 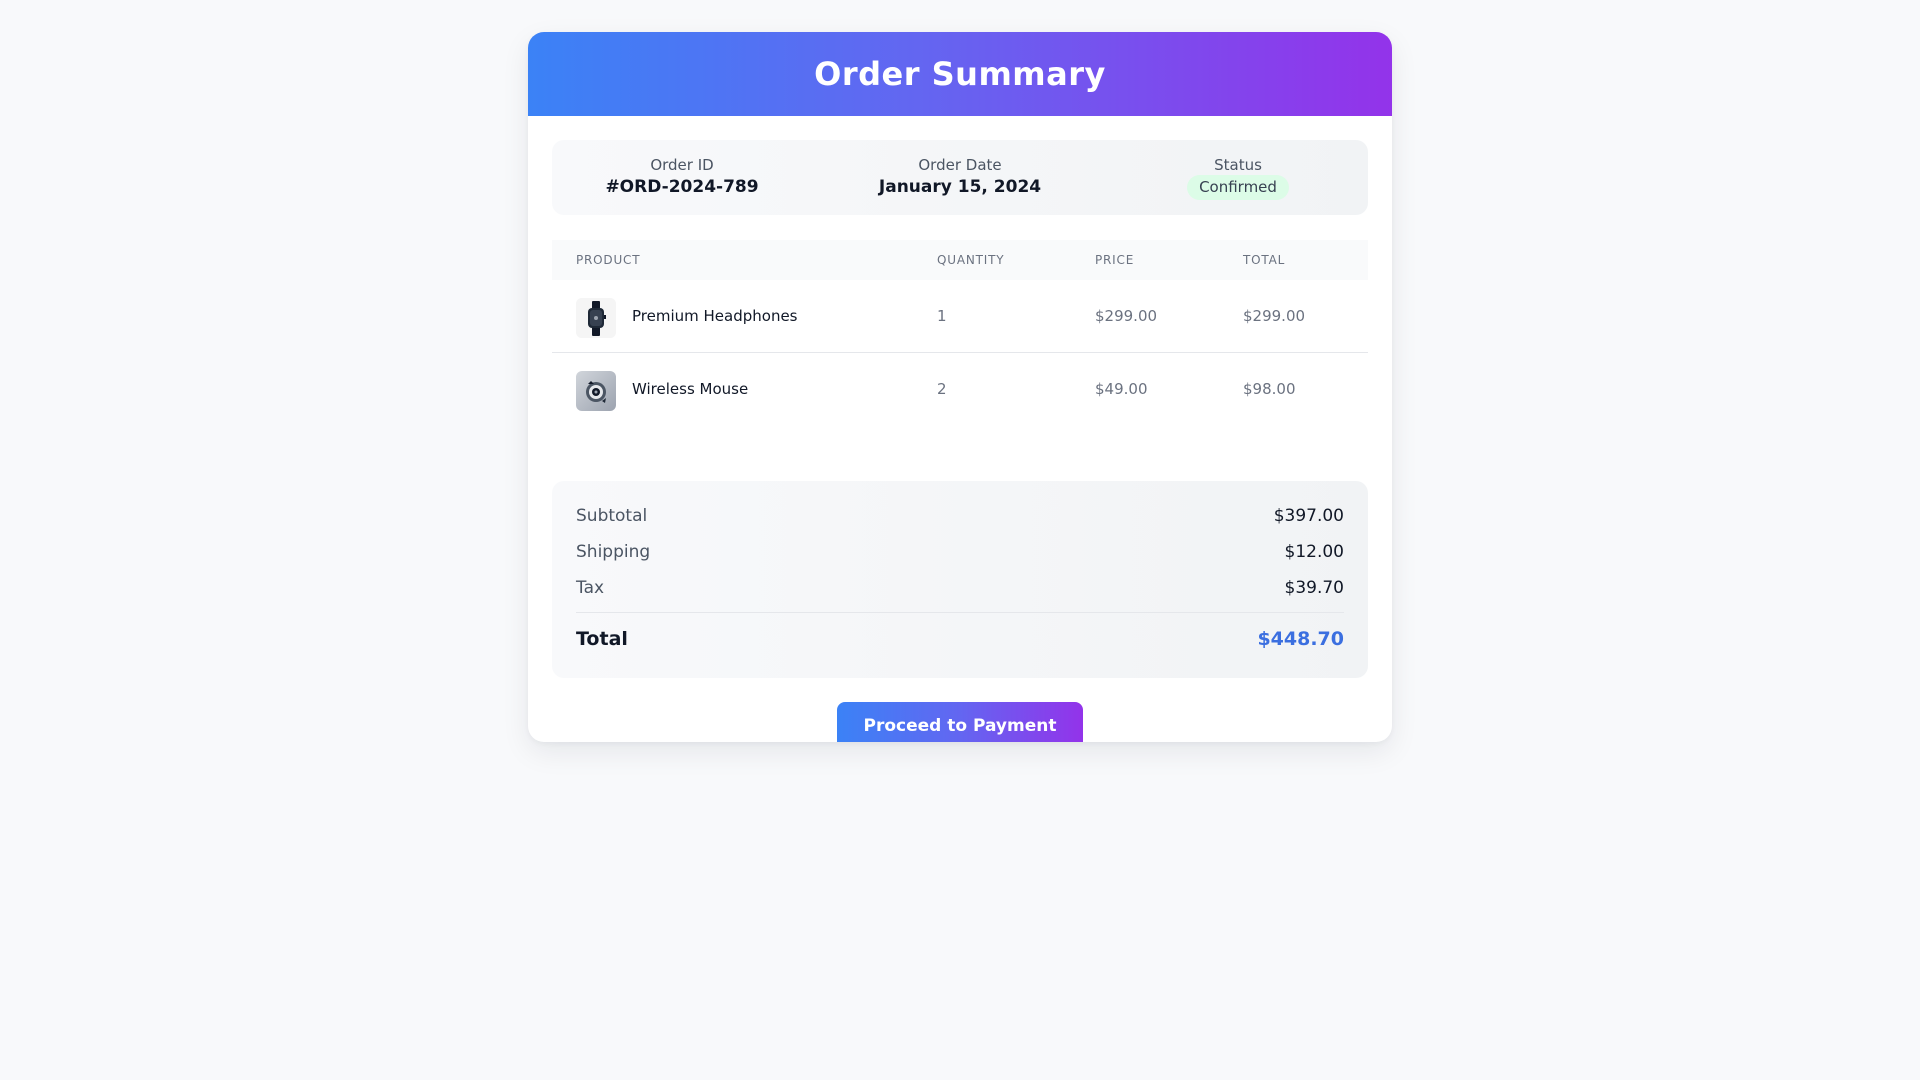 I want to click on subtotal-line: Subtotal $397.00, so click(x=960, y=516).